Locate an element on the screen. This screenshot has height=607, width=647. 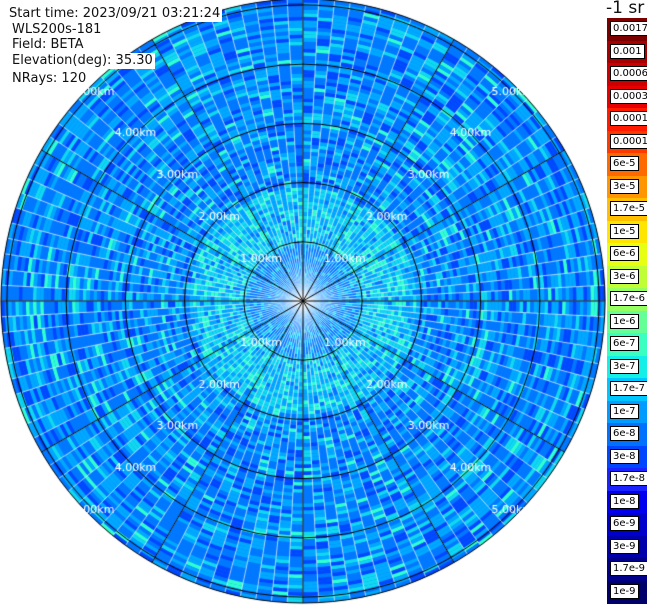
colorbar-tick-label: 6e-6 is located at coordinates (624, 254).